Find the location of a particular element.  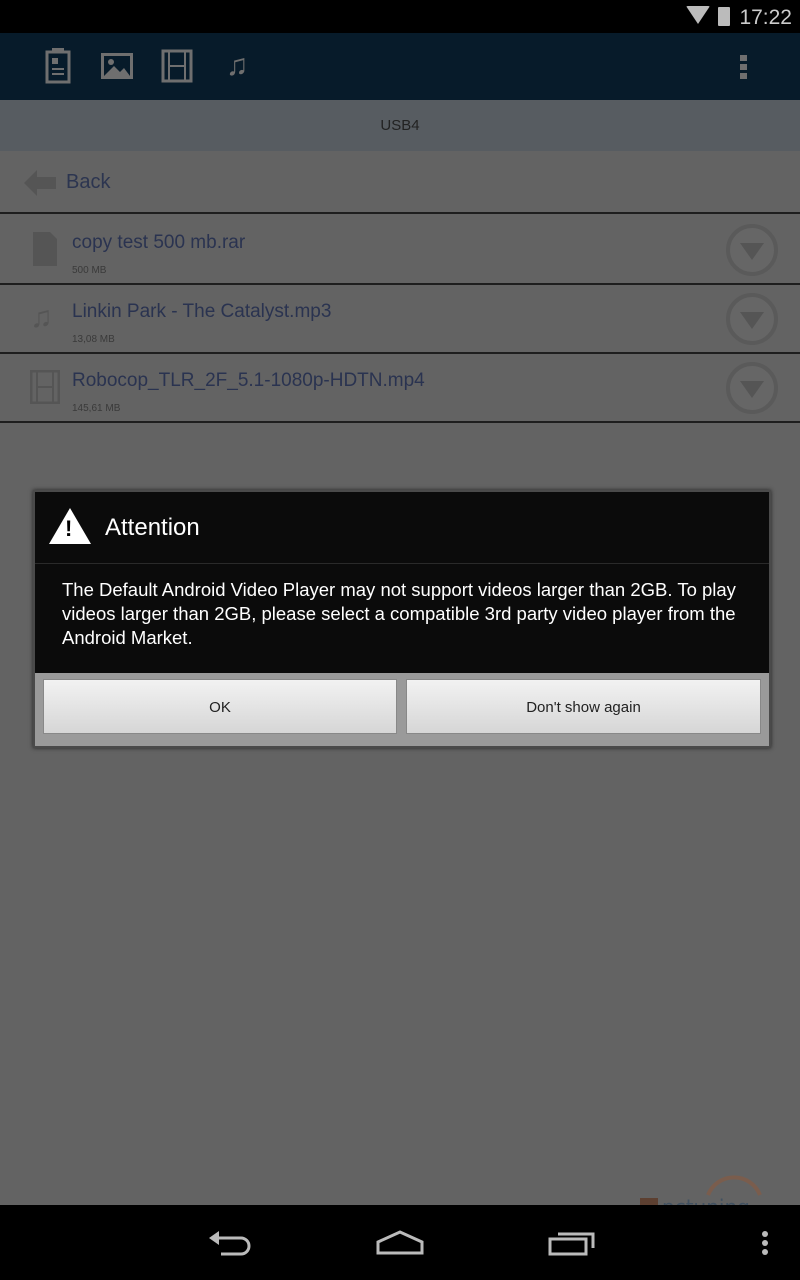

file-name: Linkin Park - The Catalyst.mp3 is located at coordinates (202, 311).